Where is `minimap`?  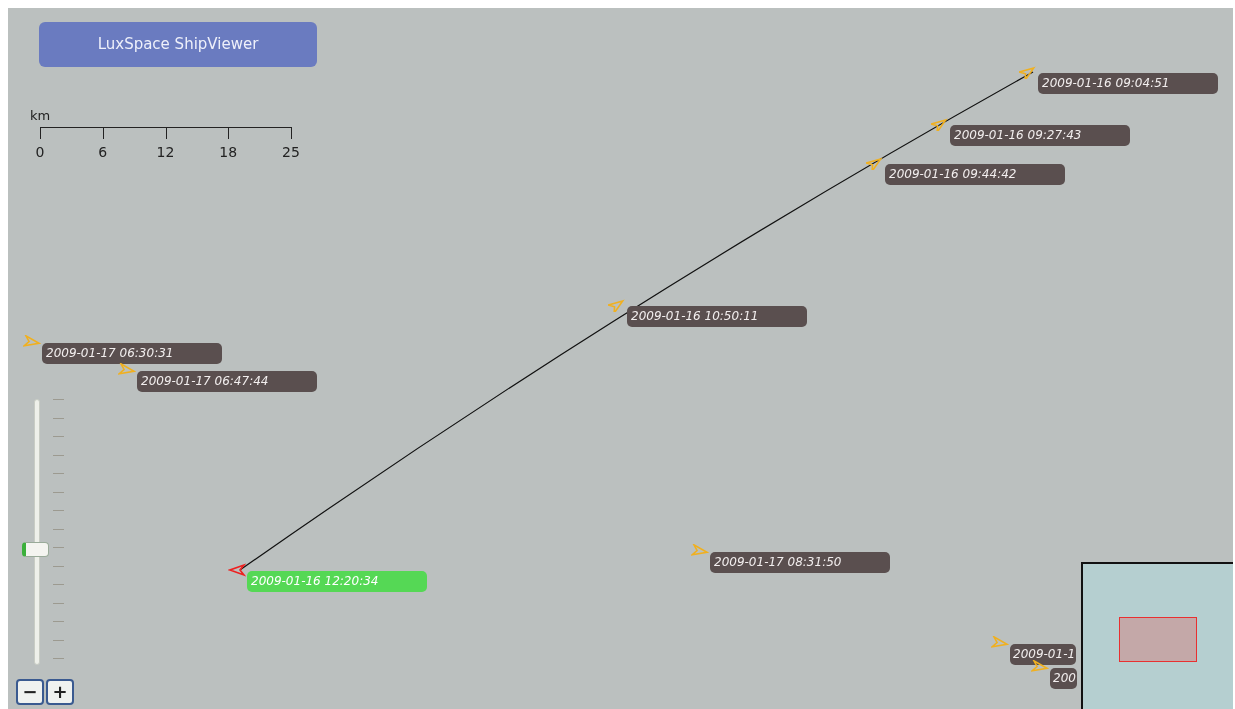 minimap is located at coordinates (1157, 635).